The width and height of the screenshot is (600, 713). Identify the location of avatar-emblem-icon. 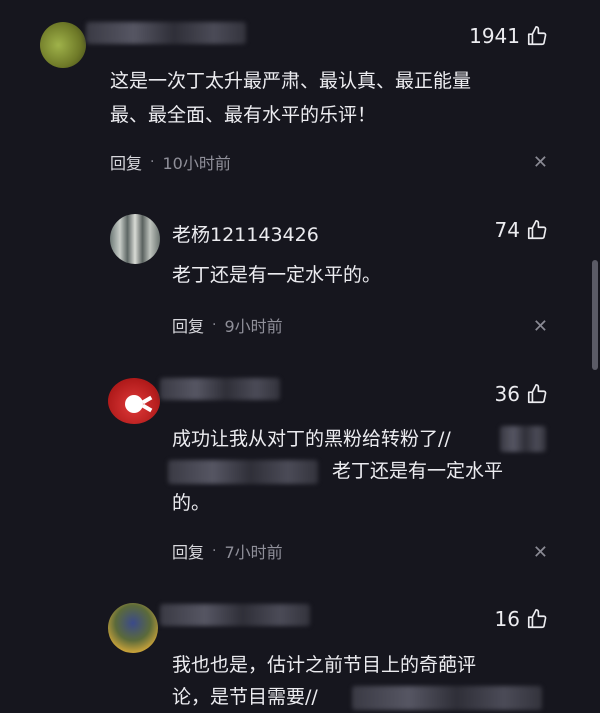
(139, 404).